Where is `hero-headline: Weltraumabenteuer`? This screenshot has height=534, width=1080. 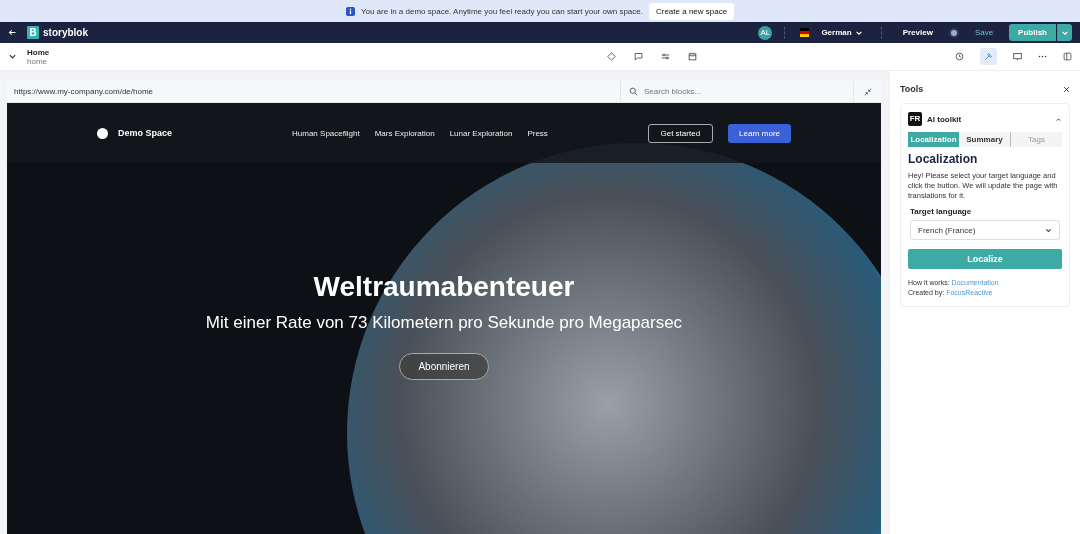
hero-headline: Weltraumabenteuer is located at coordinates (444, 287).